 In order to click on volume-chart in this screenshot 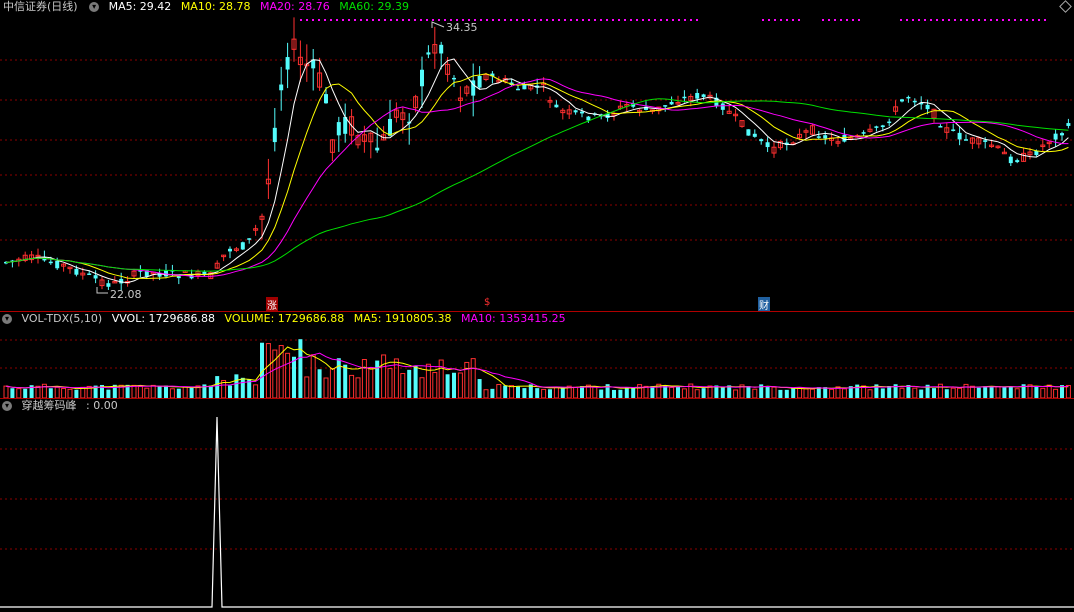, I will do `click(537, 355)`.